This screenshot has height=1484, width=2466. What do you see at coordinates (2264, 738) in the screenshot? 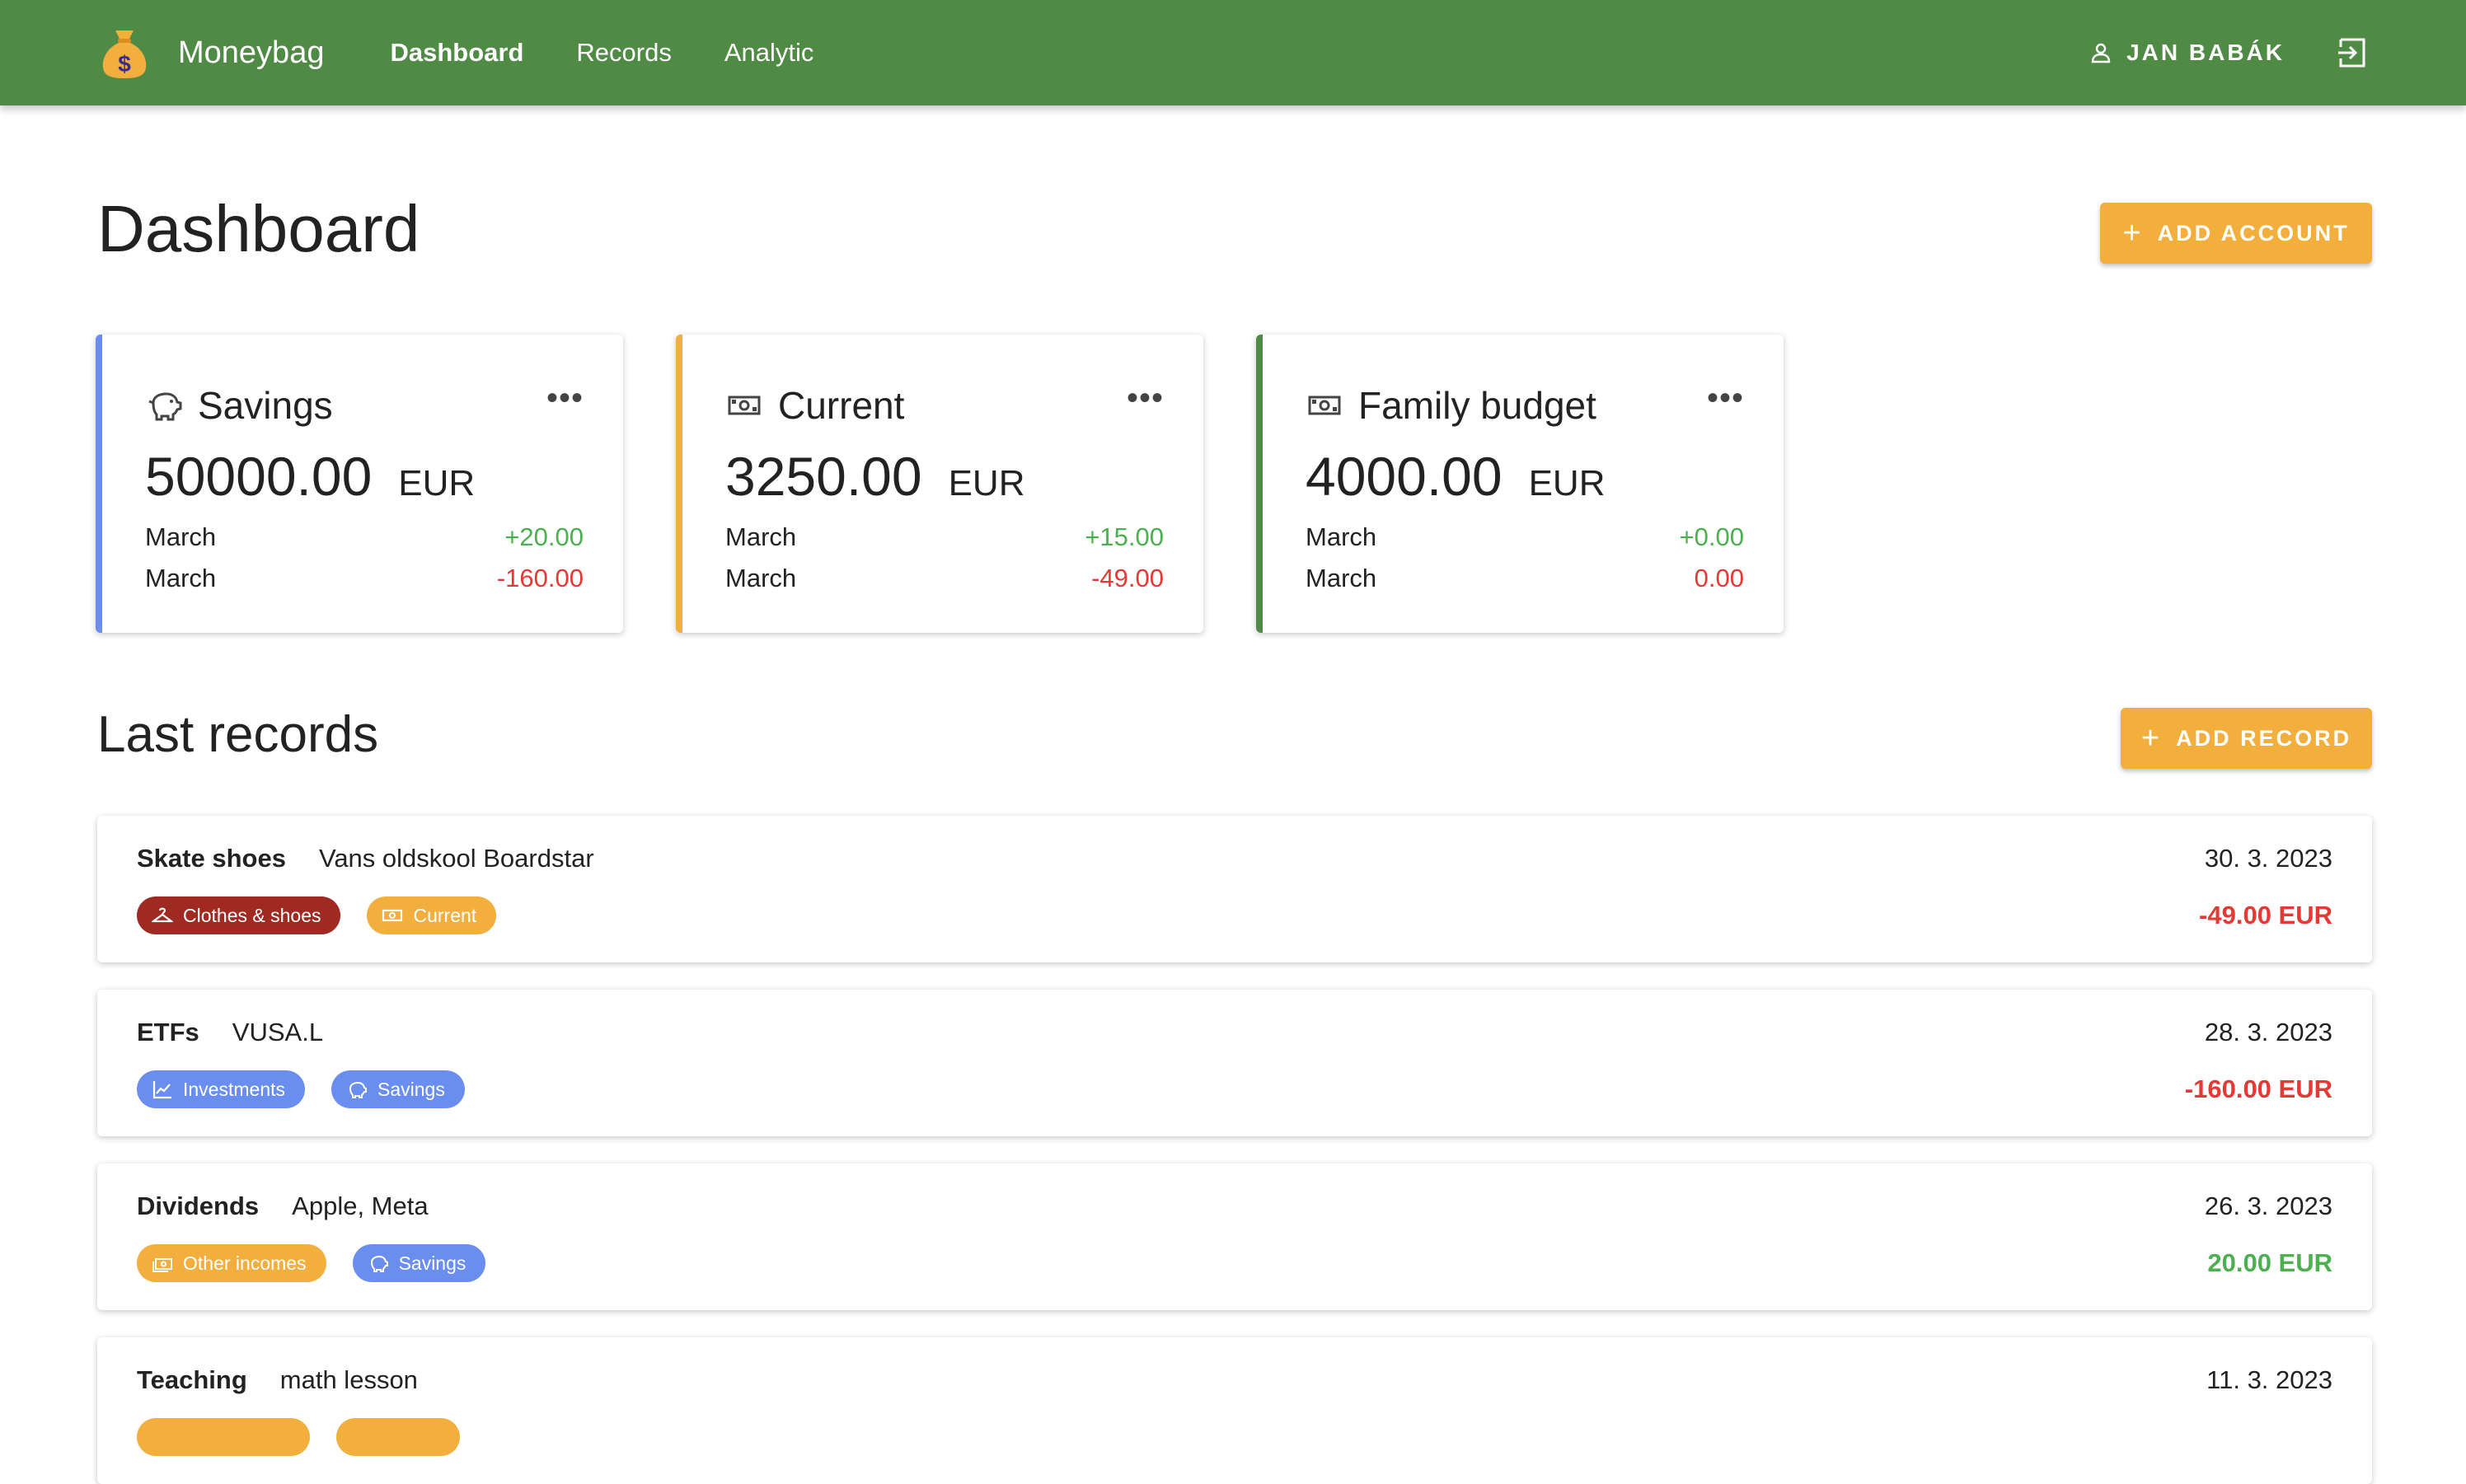
I see `add-record-label: ADD RECORD` at bounding box center [2264, 738].